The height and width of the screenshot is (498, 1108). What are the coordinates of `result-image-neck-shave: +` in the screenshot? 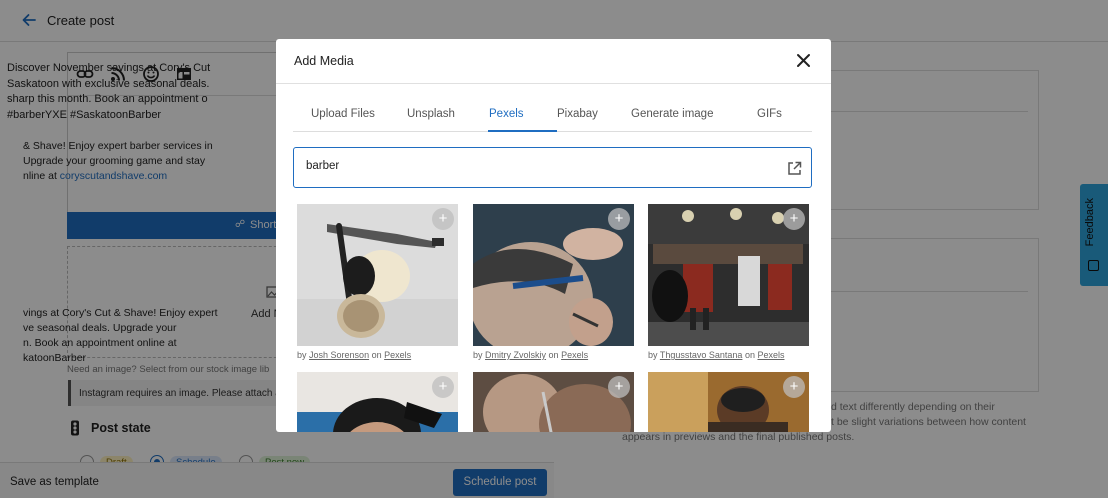 It's located at (553, 402).